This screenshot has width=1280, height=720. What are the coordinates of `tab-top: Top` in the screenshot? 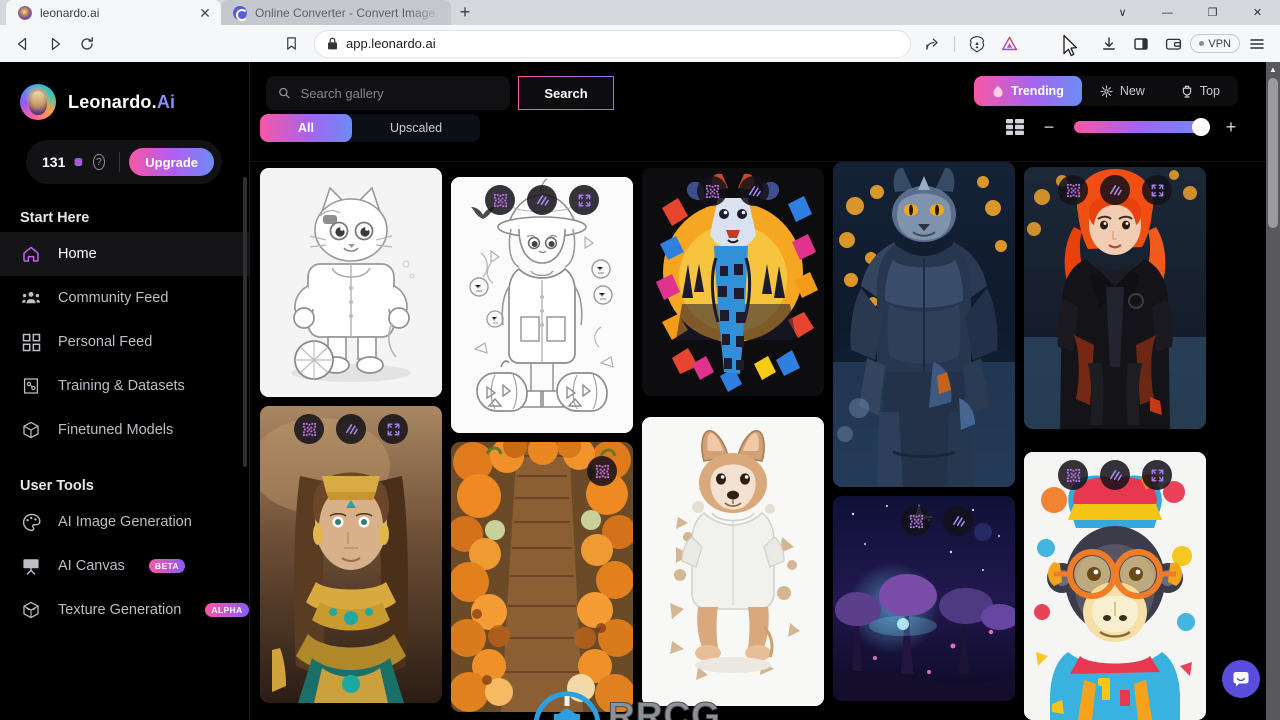 It's located at (1200, 91).